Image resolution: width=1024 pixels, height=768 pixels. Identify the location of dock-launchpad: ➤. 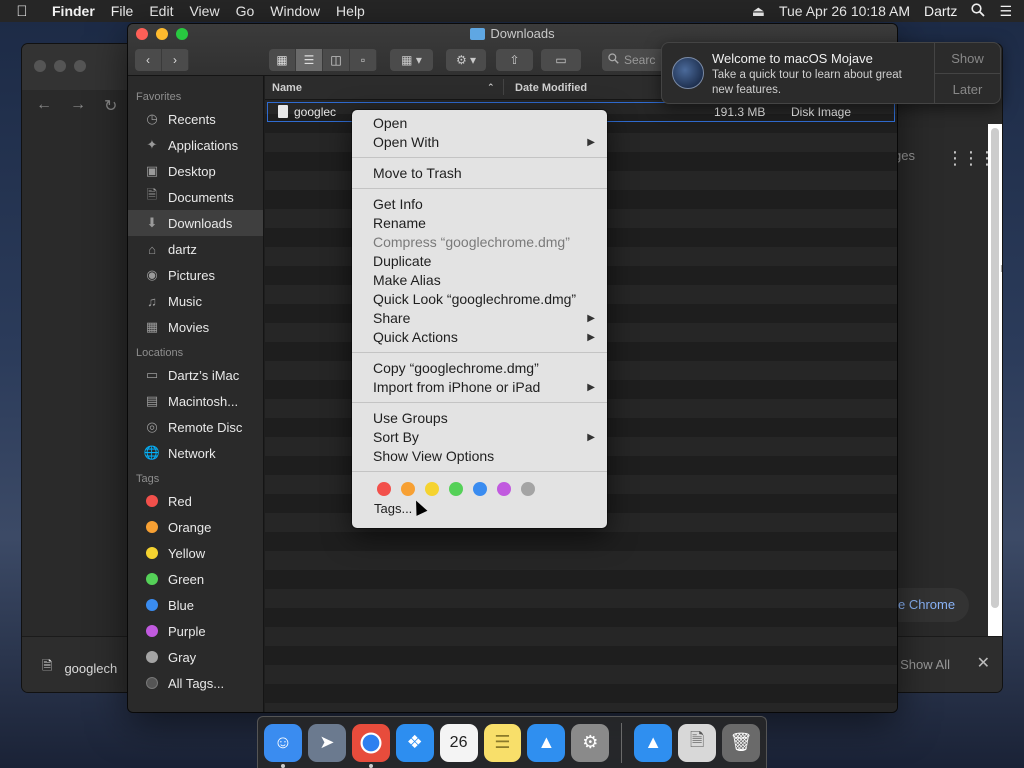
(326, 742).